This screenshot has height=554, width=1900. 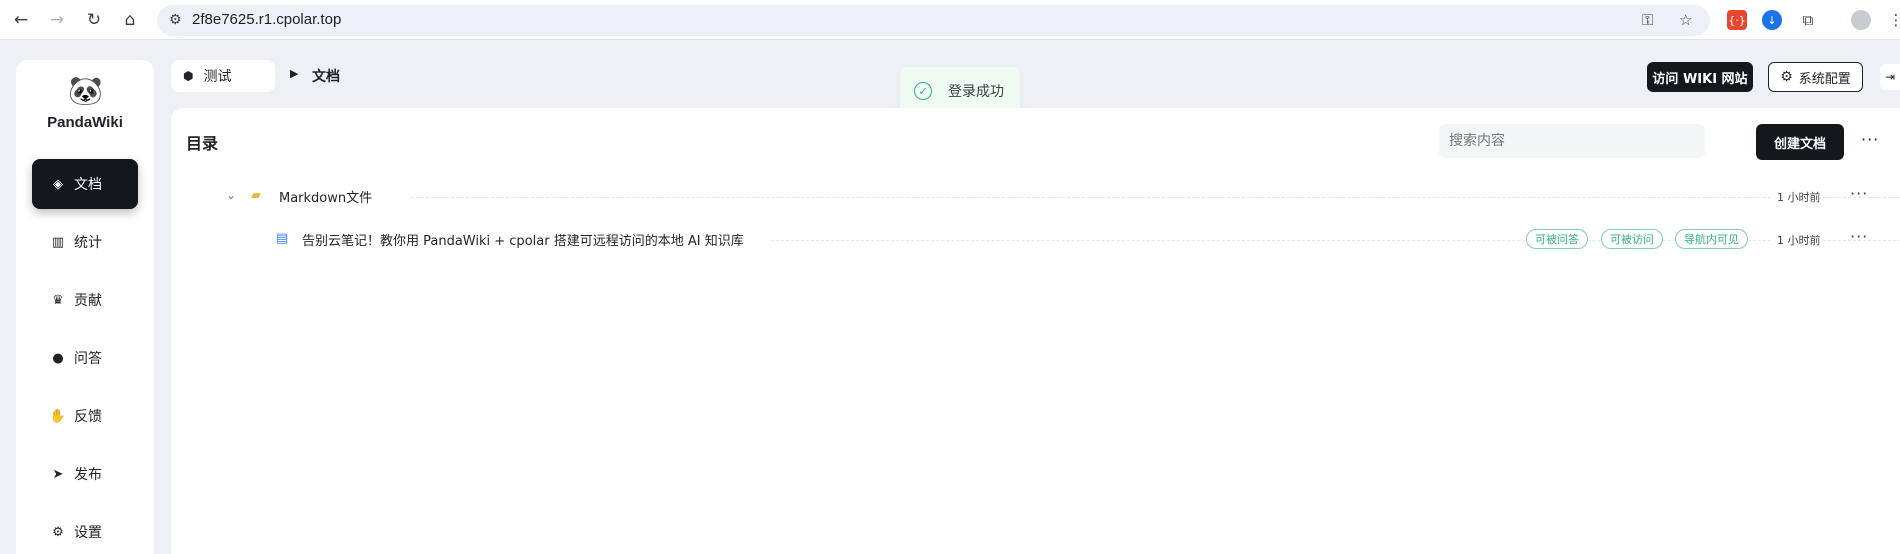 I want to click on forward-button: →, so click(x=57, y=20).